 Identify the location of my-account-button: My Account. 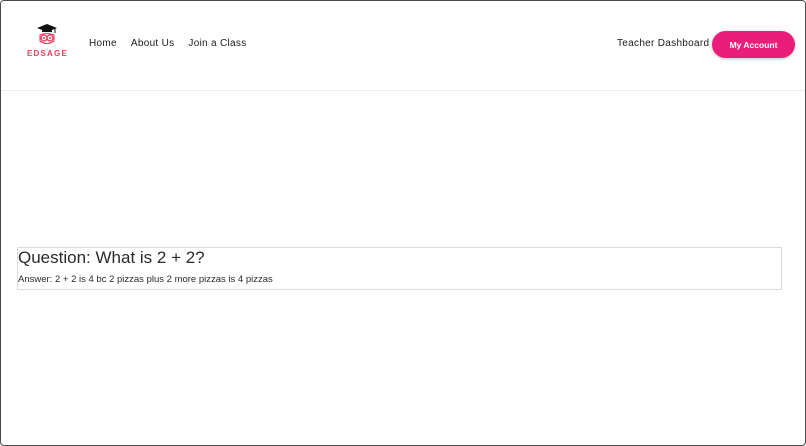
(753, 44).